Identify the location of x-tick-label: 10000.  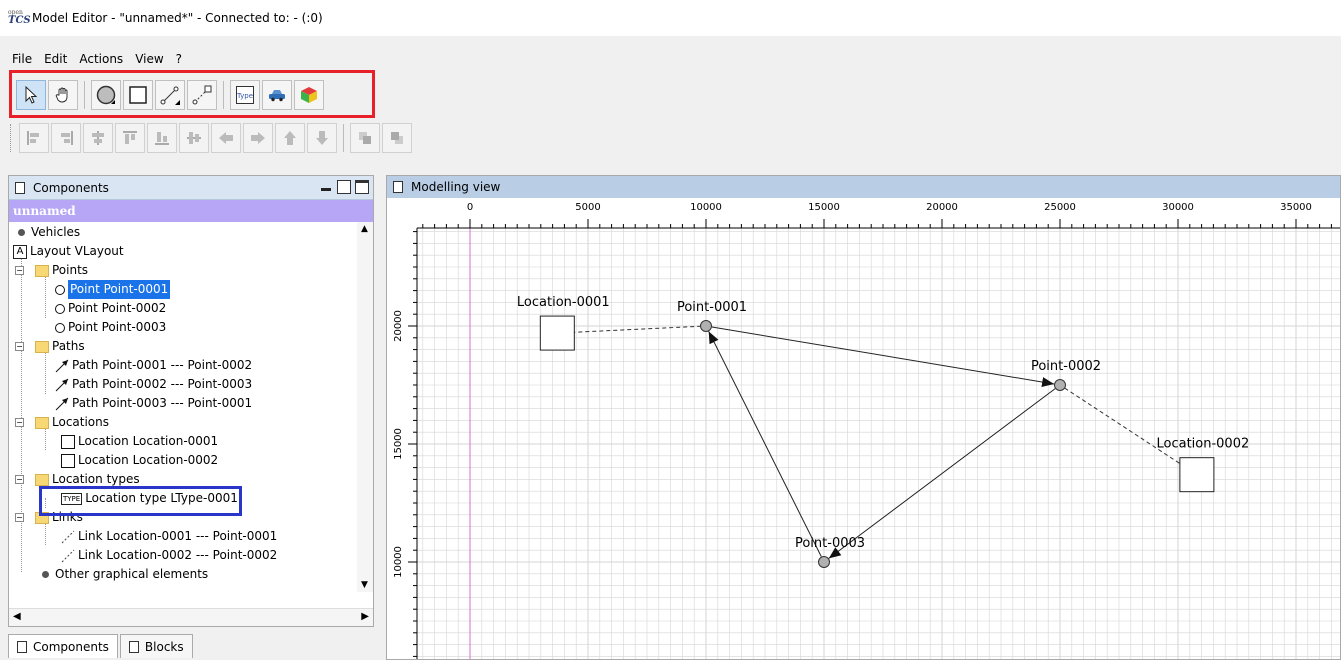
(706, 207).